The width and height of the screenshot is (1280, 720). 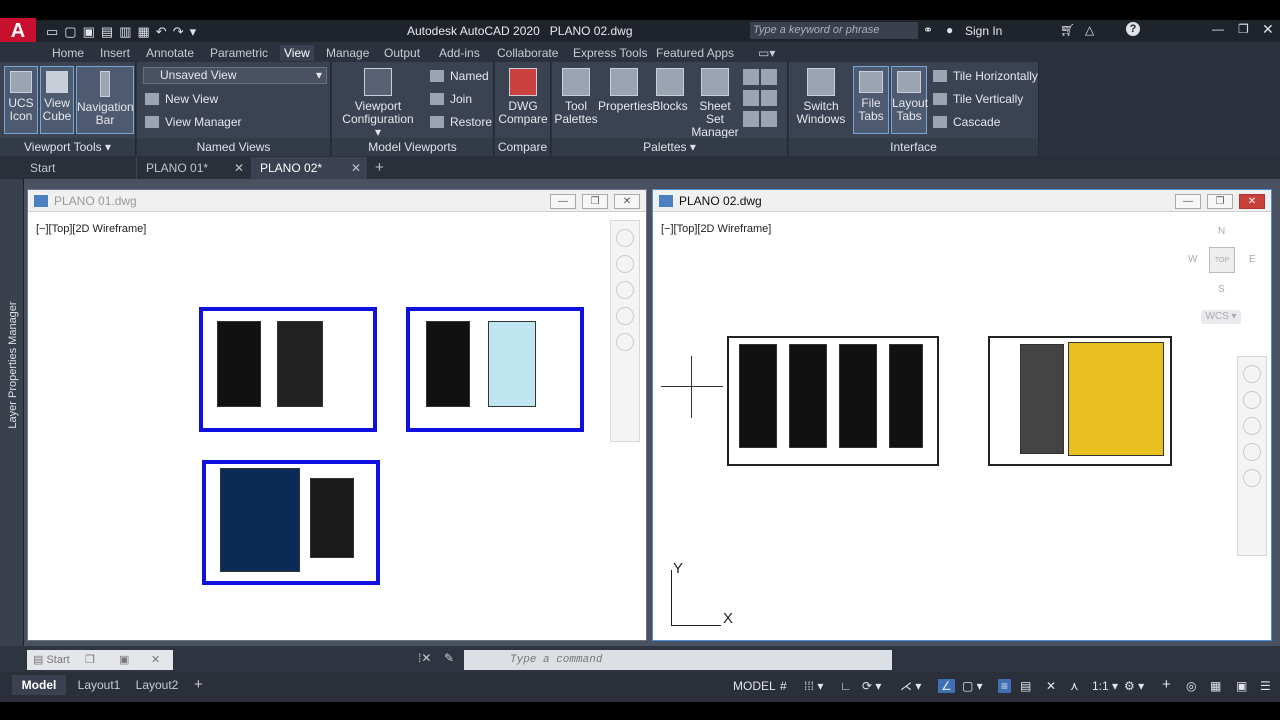 I want to click on layer-icon, so click(x=769, y=119).